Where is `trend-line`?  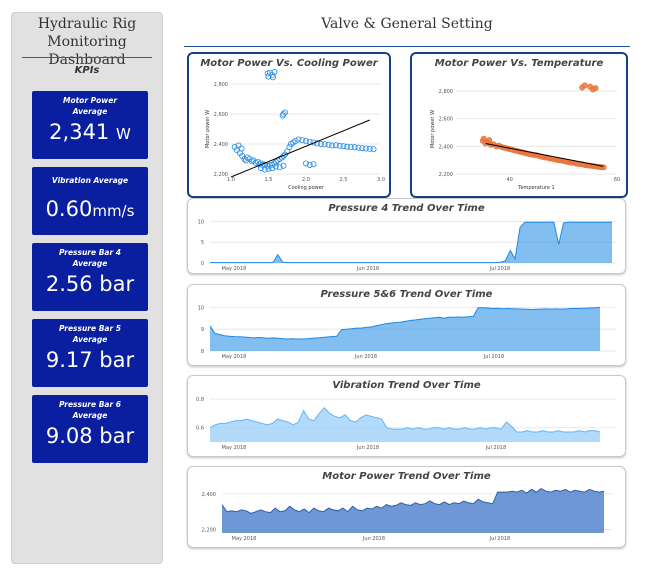
trend-line is located at coordinates (544, 155).